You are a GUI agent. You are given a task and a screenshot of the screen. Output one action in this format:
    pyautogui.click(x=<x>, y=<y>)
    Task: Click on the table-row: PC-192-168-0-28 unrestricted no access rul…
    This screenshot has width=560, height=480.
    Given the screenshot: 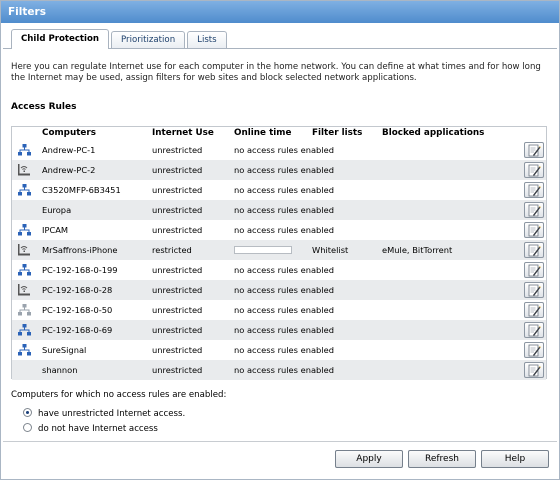 What is the action you would take?
    pyautogui.click(x=279, y=290)
    